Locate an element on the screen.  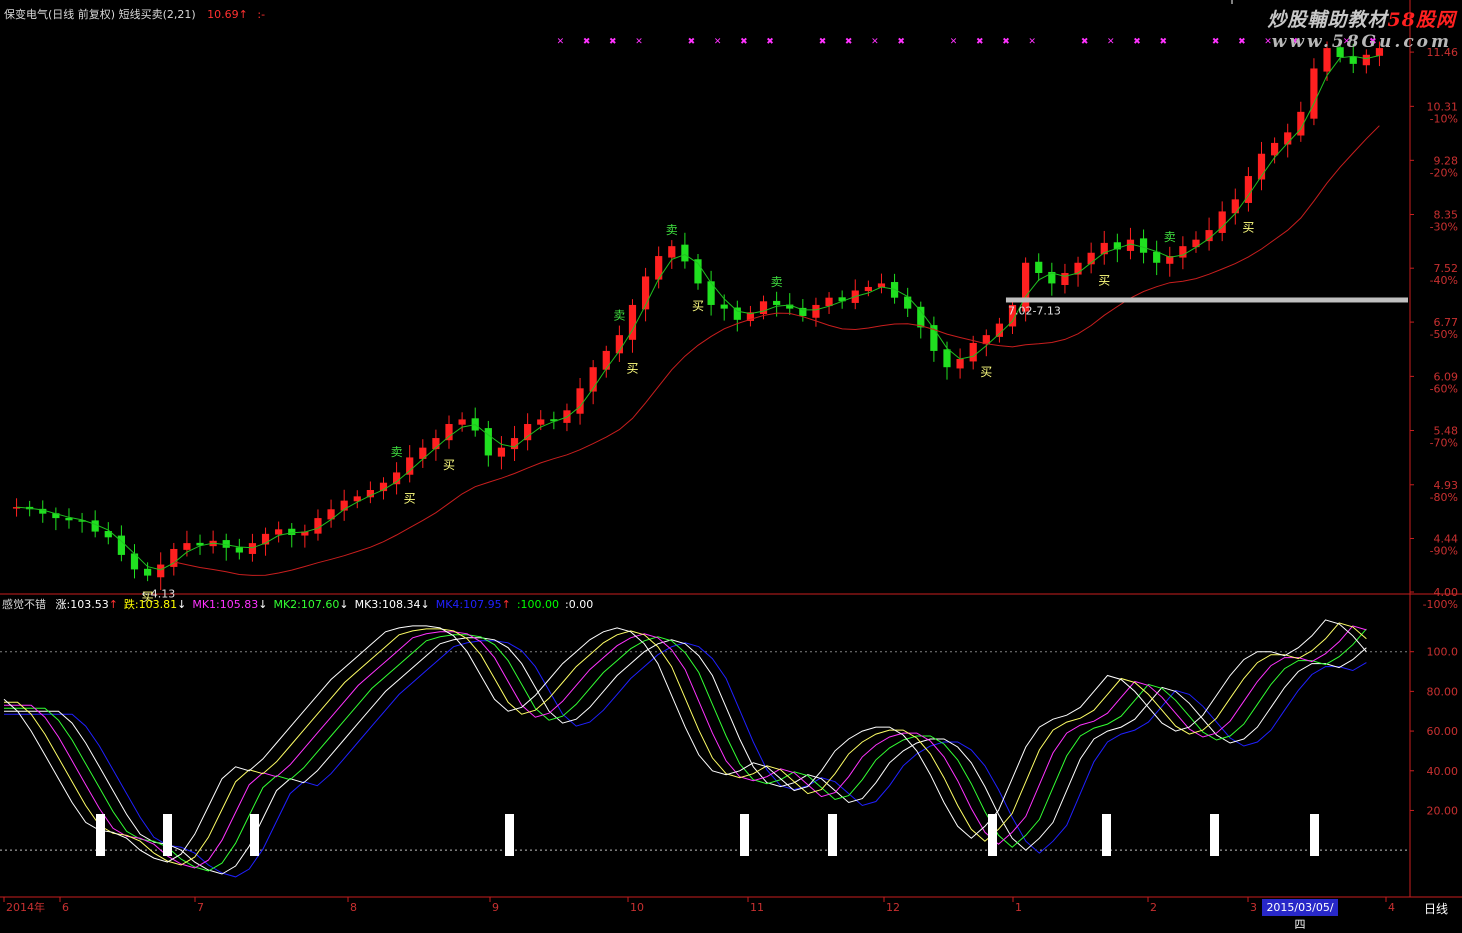
pct-axis-label: -30% is located at coordinates (1444, 226).